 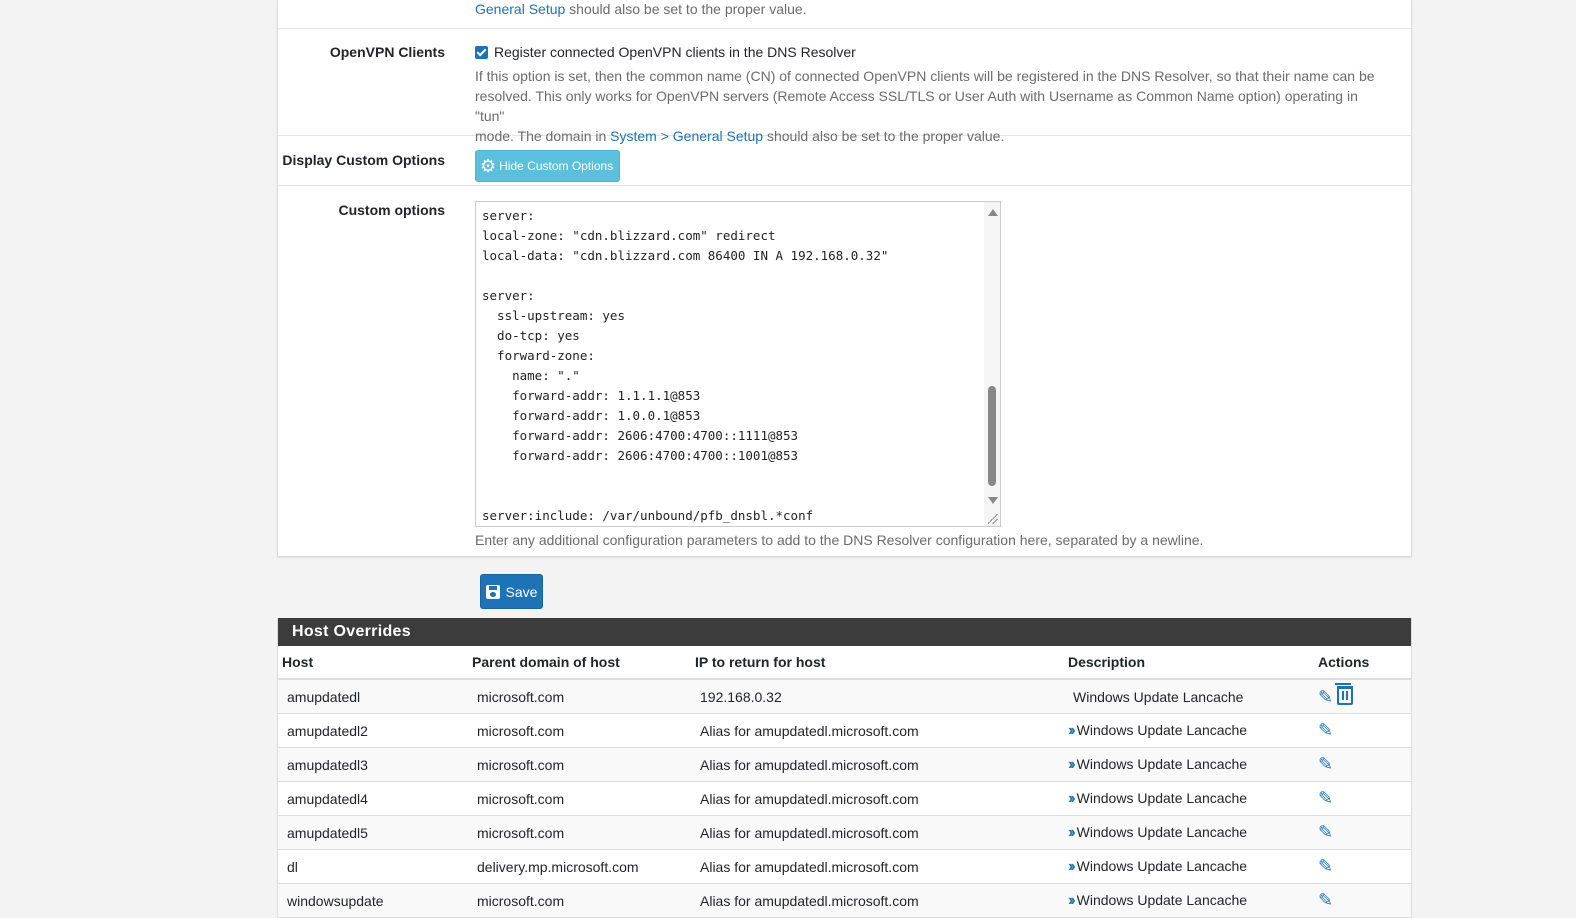 What do you see at coordinates (511, 591) in the screenshot?
I see `save-button: Save` at bounding box center [511, 591].